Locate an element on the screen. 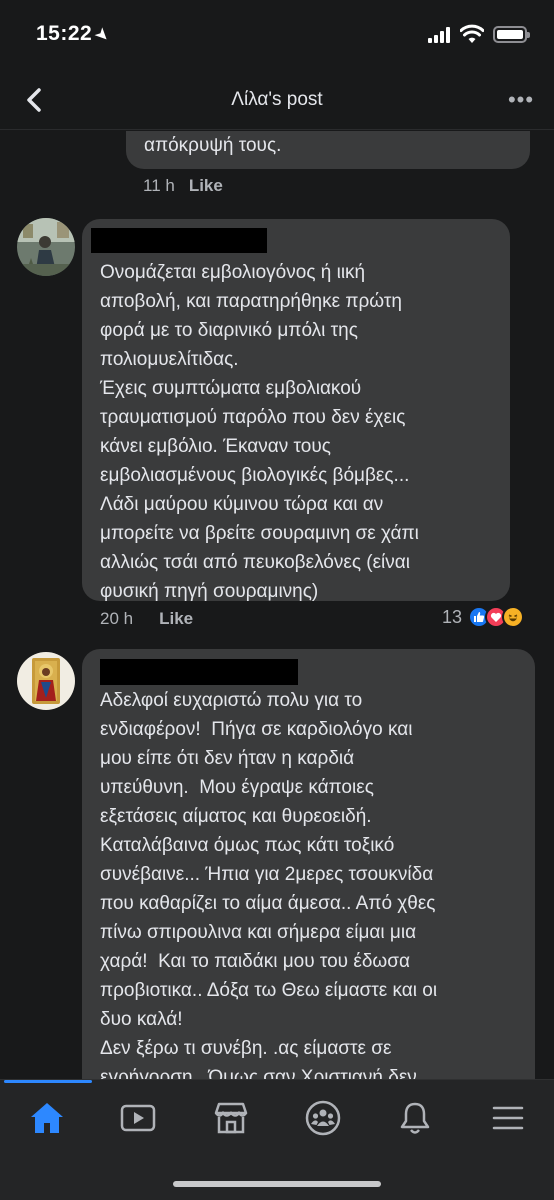  battery-icon is located at coordinates (511, 34).